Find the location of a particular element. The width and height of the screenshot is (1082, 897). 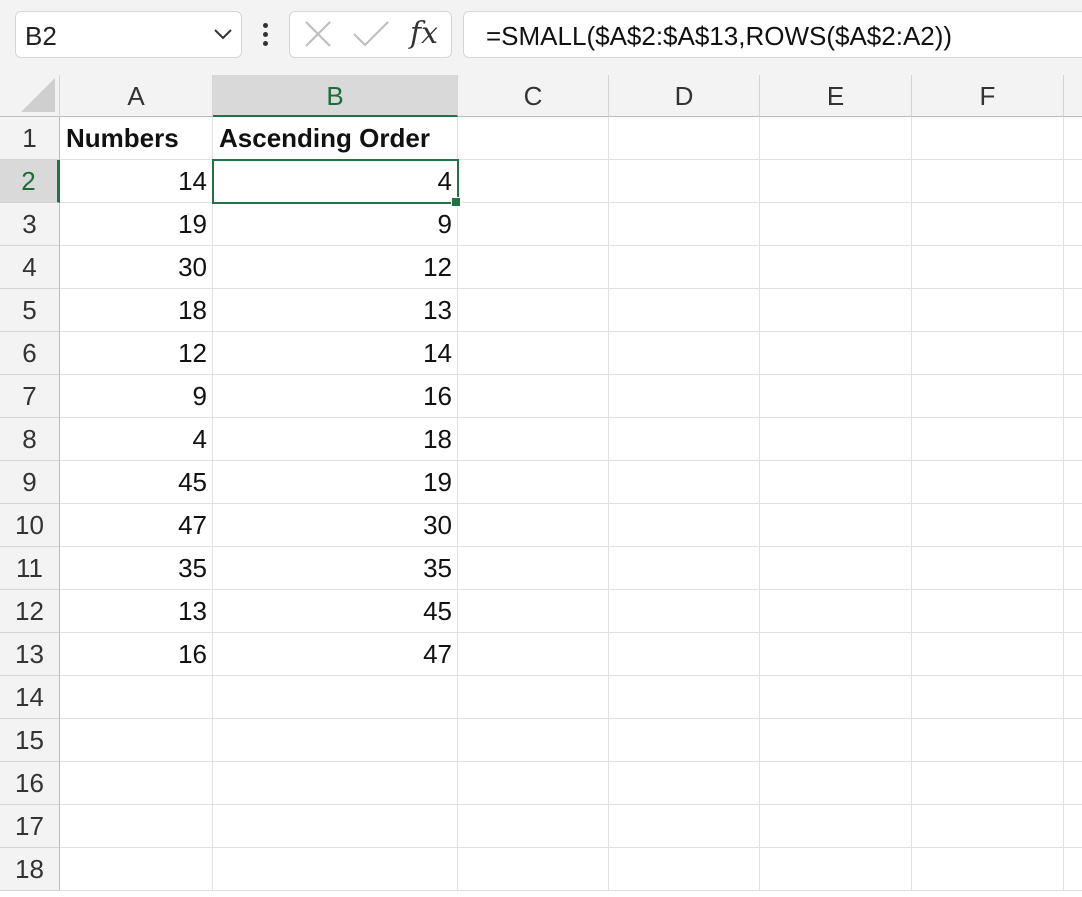

row-header-13: 13 is located at coordinates (30, 654).